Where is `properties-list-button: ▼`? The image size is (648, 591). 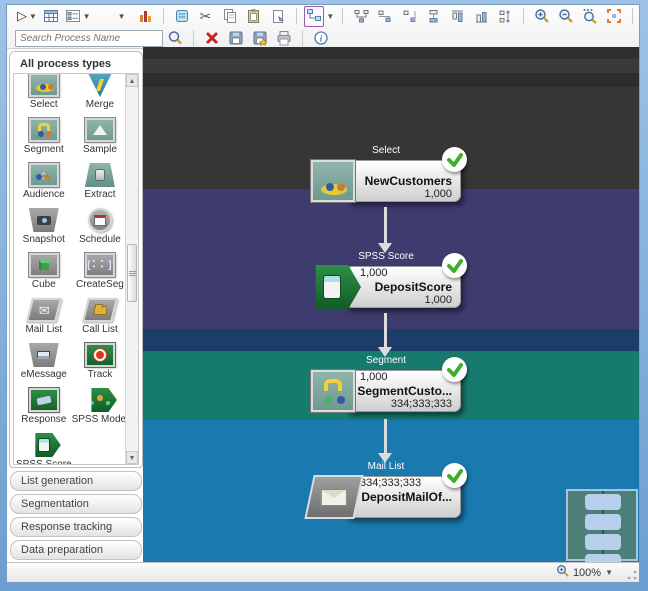
properties-list-button: ▼ is located at coordinates (78, 16).